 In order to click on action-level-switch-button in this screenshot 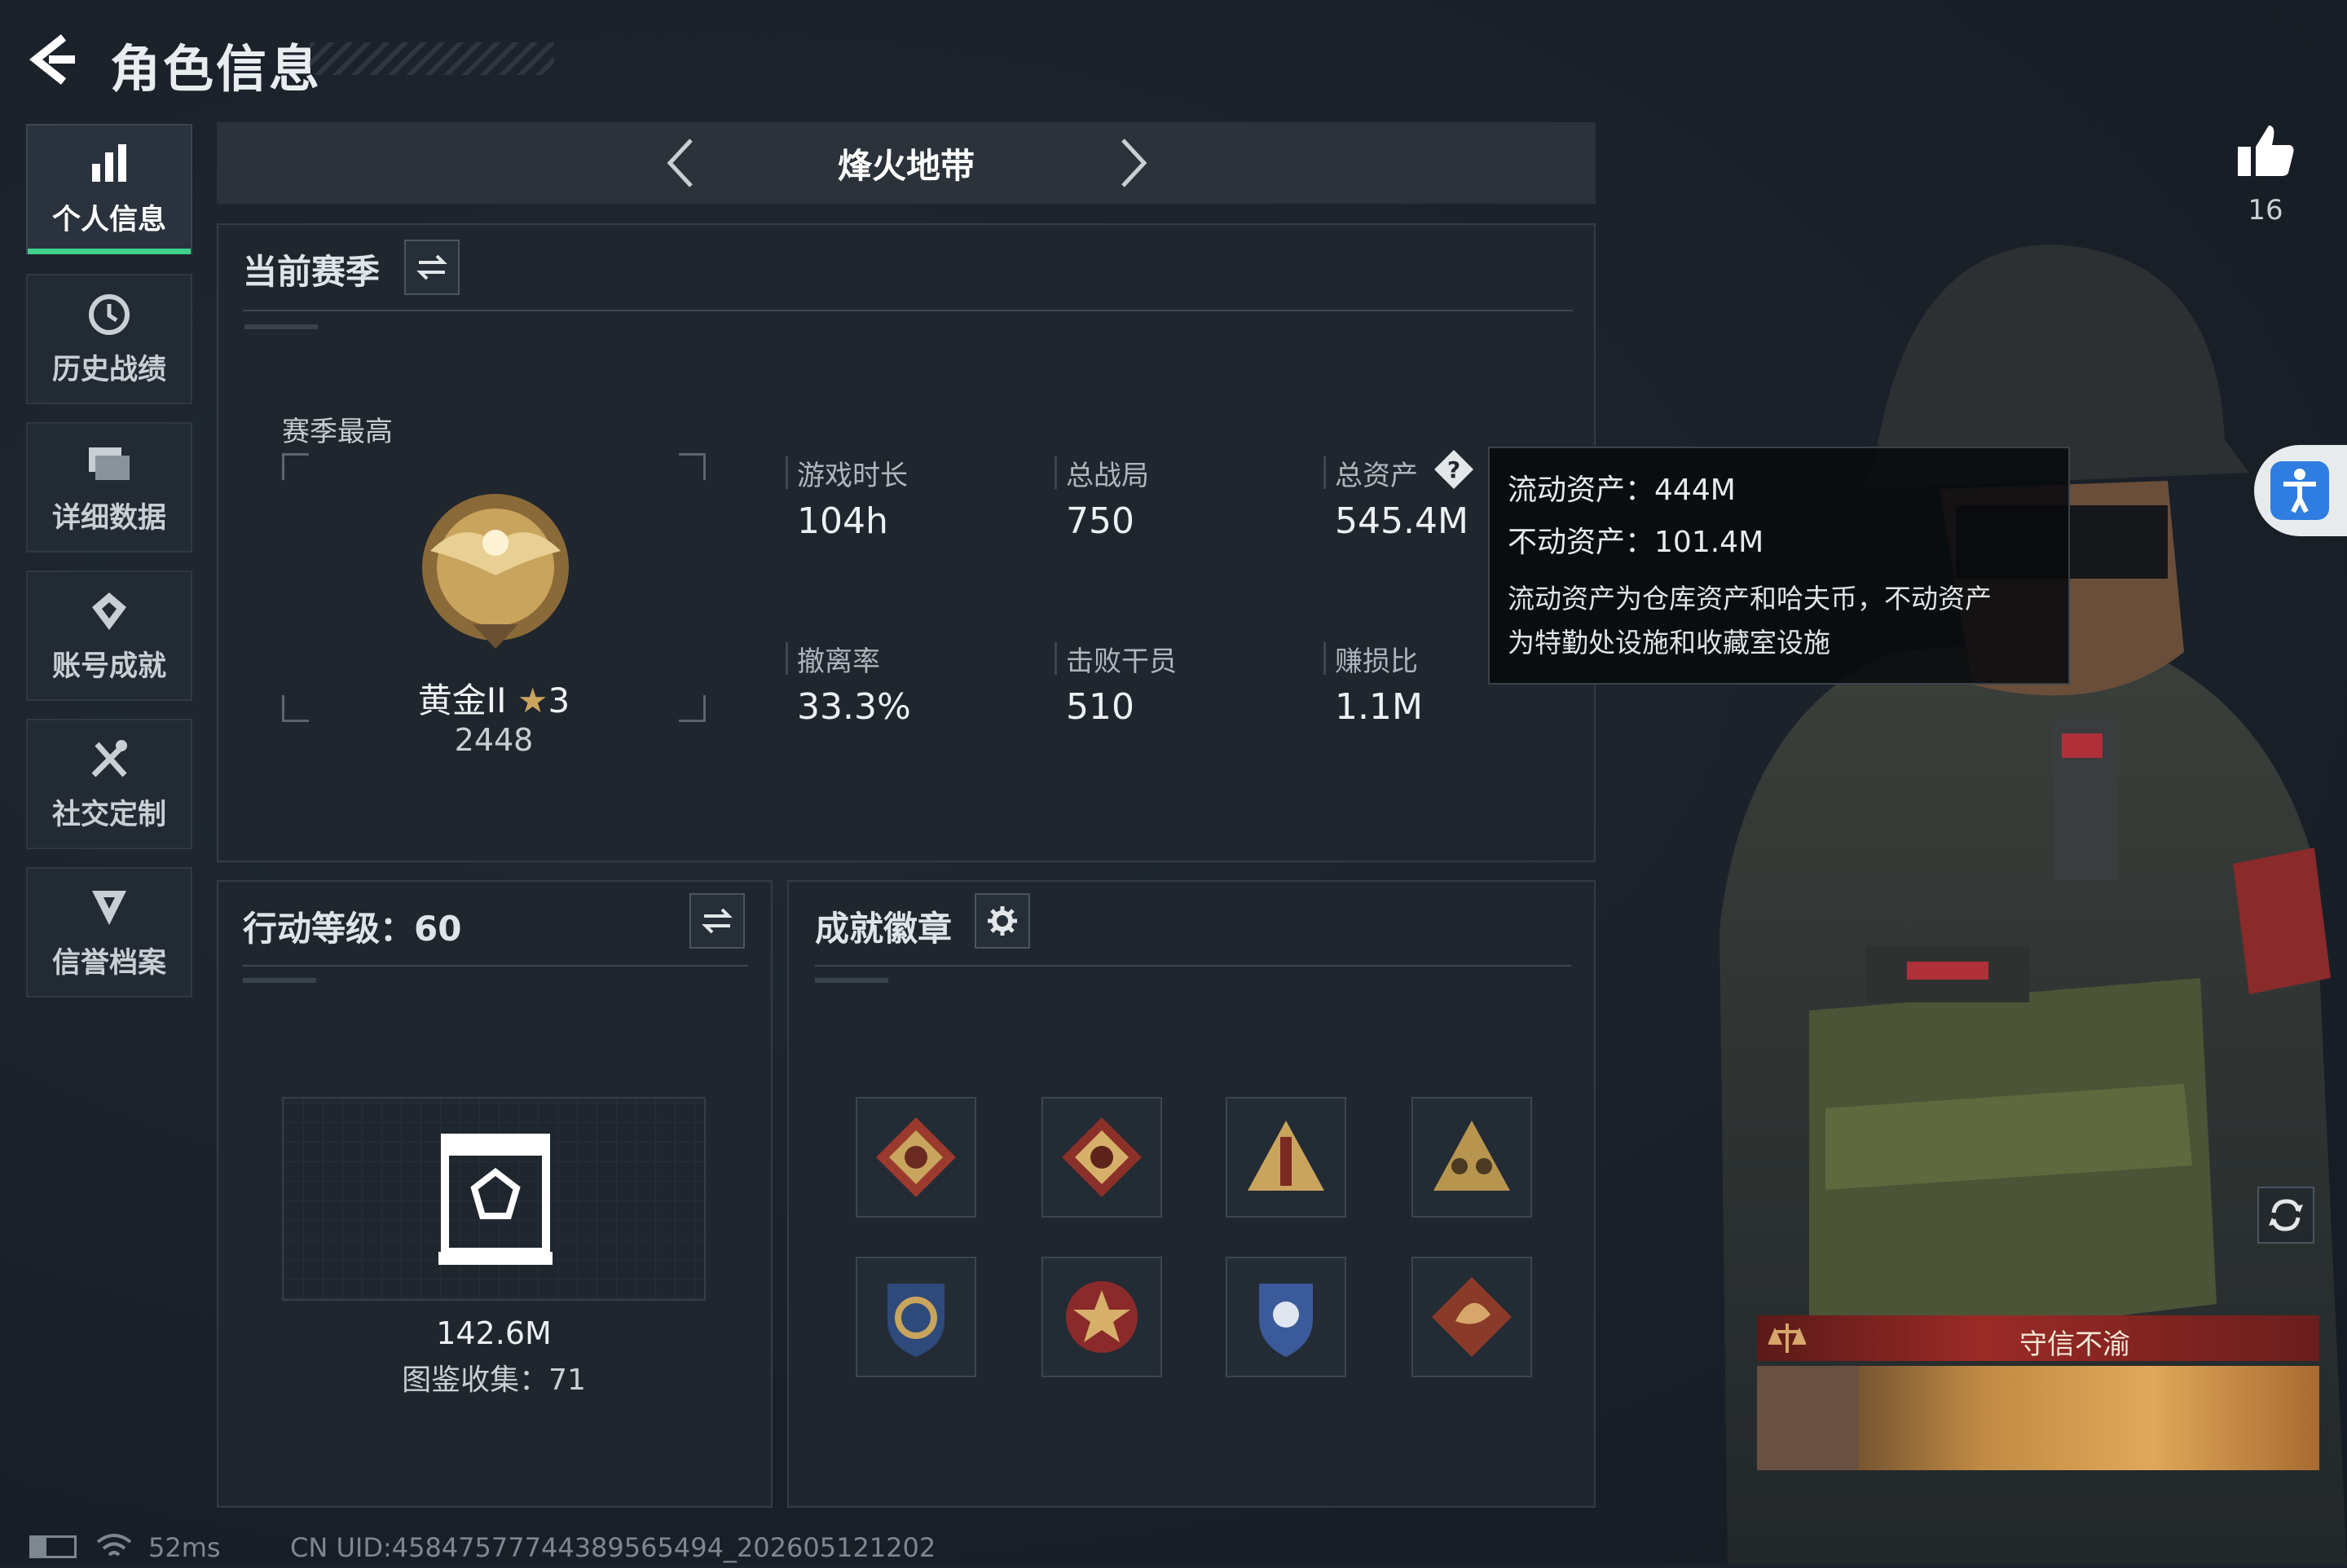, I will do `click(717, 921)`.